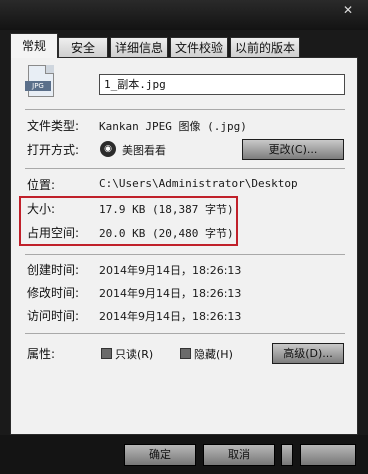 The height and width of the screenshot is (474, 368). I want to click on filename-input: 1_副本.jpg, so click(222, 84).